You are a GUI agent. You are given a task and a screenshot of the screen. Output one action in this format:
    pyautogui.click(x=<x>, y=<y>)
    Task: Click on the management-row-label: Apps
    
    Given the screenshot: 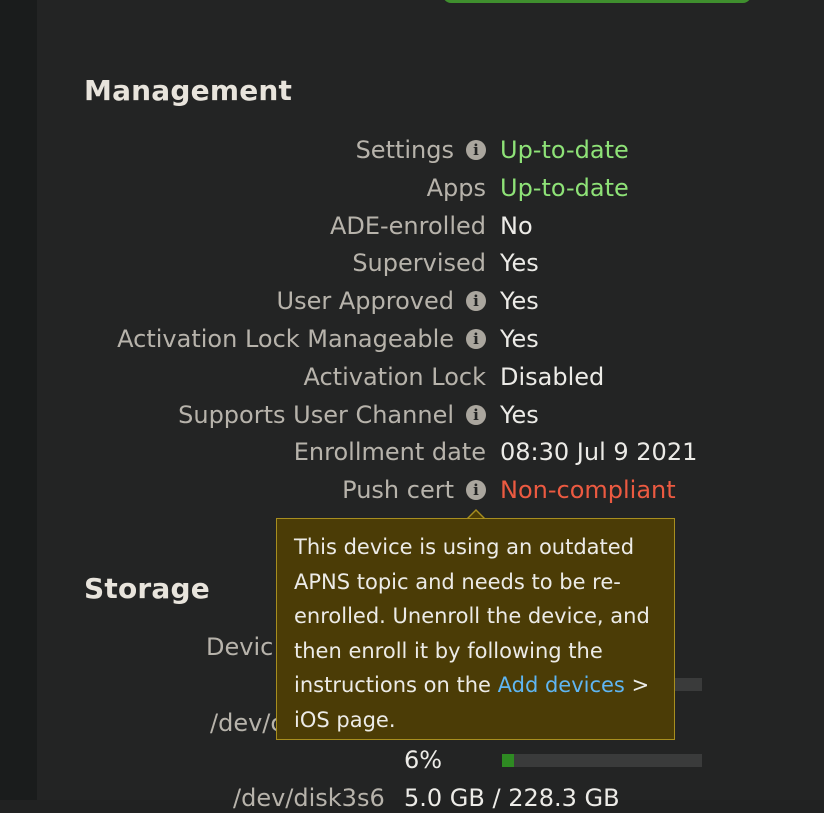 What is the action you would take?
    pyautogui.click(x=456, y=188)
    